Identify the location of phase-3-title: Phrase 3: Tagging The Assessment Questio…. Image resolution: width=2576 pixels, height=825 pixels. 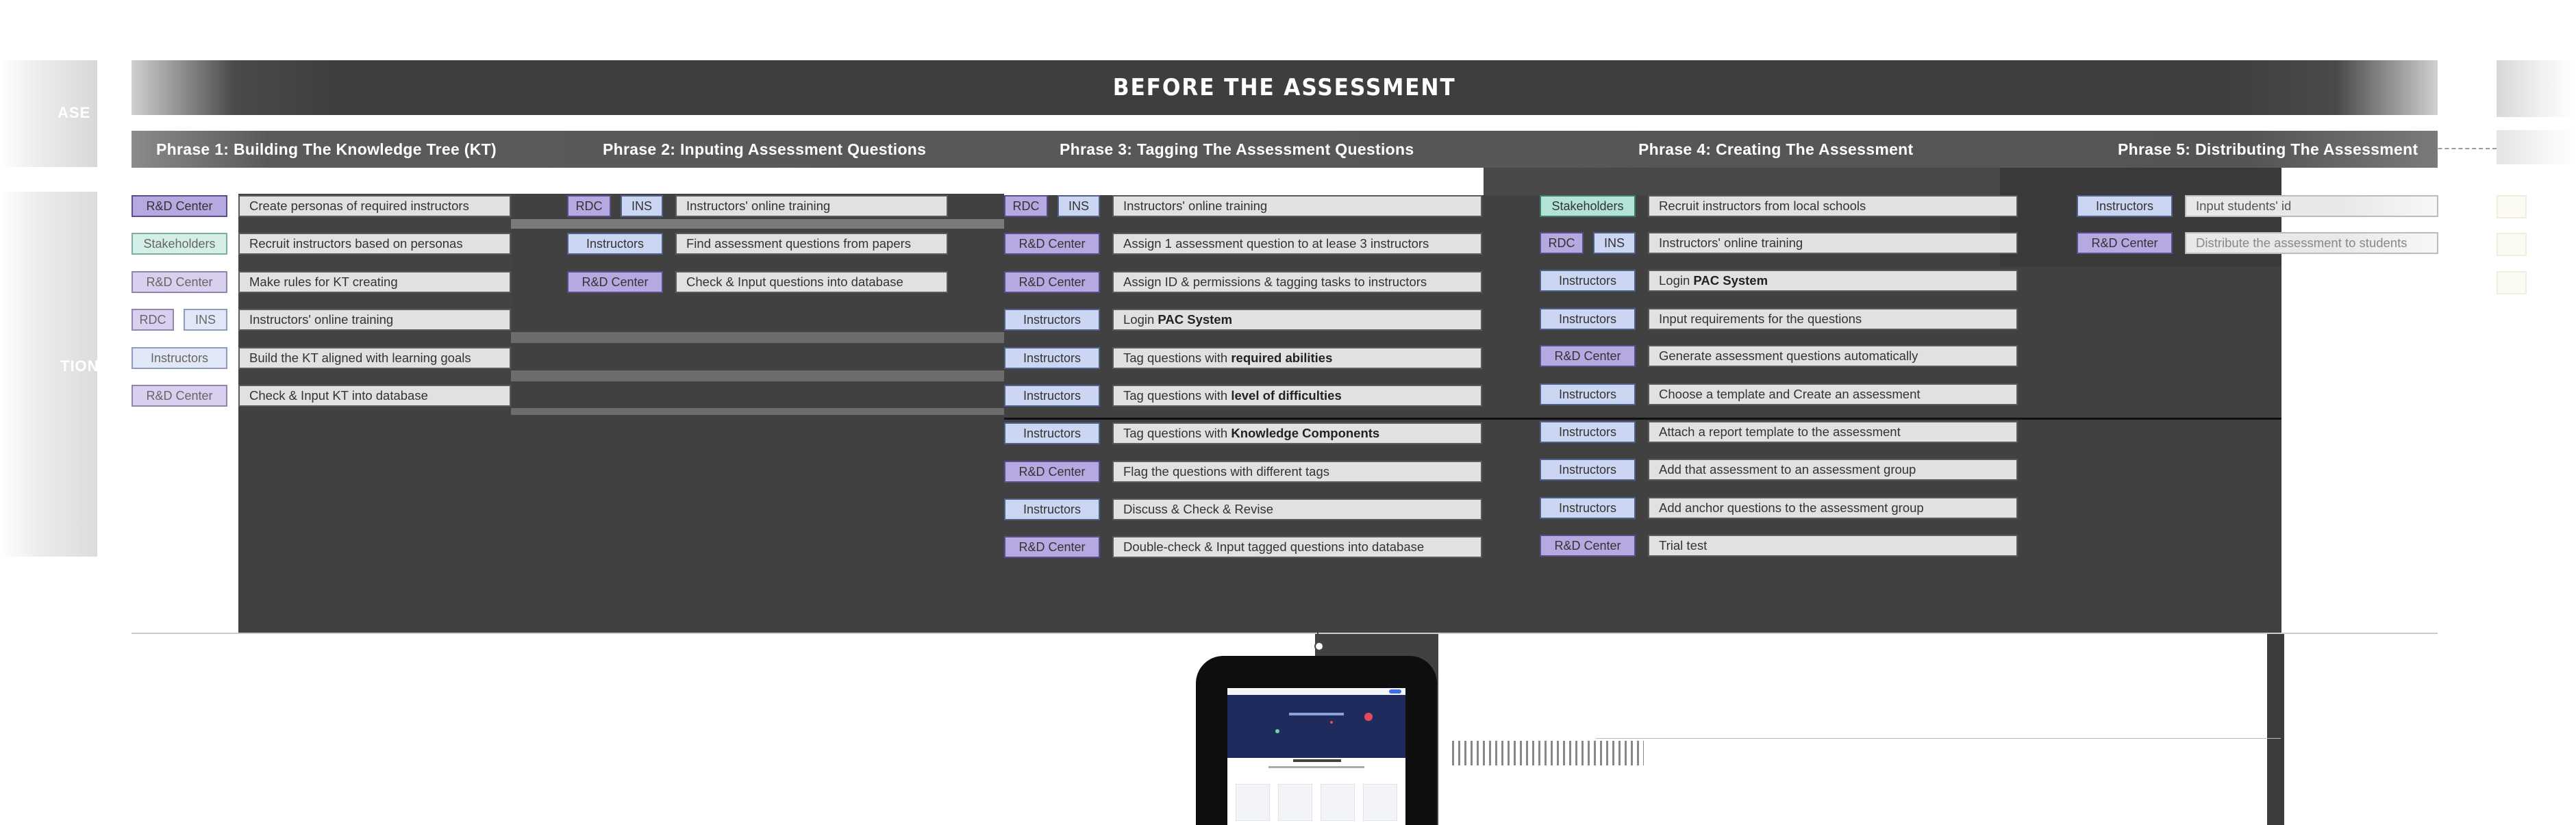
(1237, 149).